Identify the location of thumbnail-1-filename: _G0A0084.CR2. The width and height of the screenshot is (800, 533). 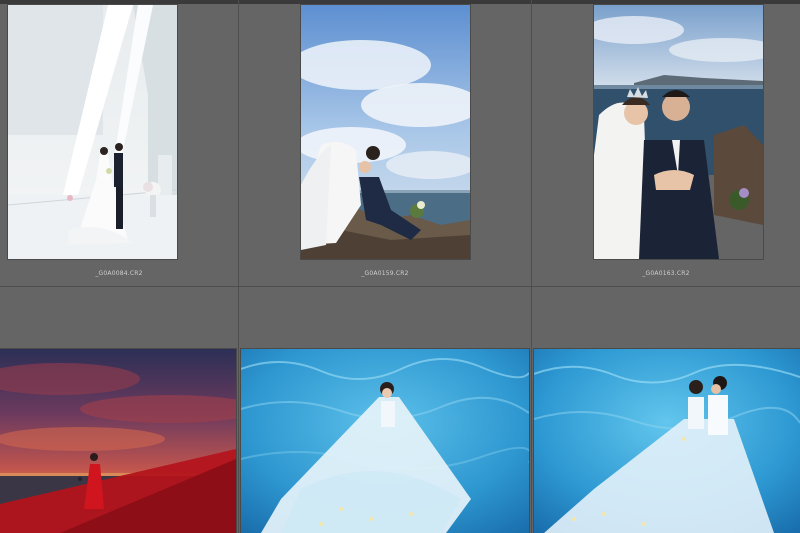
(119, 273).